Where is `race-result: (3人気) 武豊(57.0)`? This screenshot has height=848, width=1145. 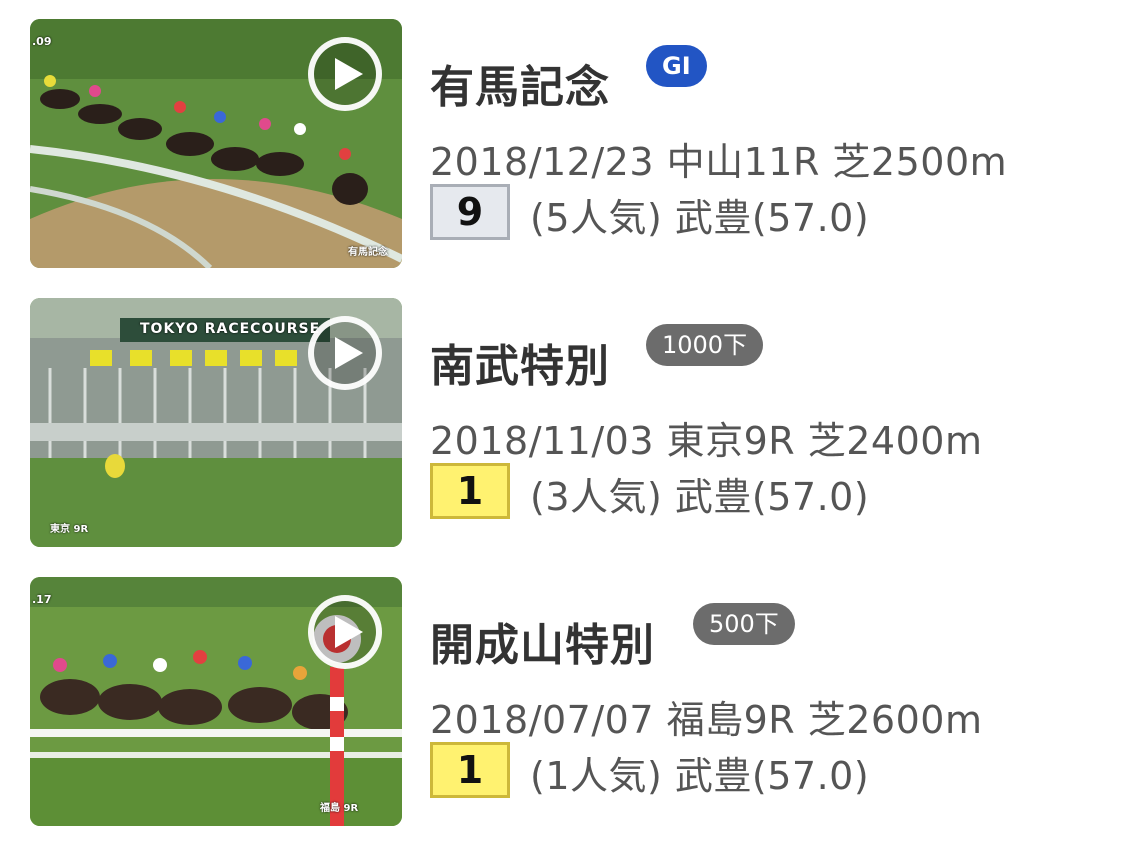 race-result: (3人気) 武豊(57.0) is located at coordinates (700, 497).